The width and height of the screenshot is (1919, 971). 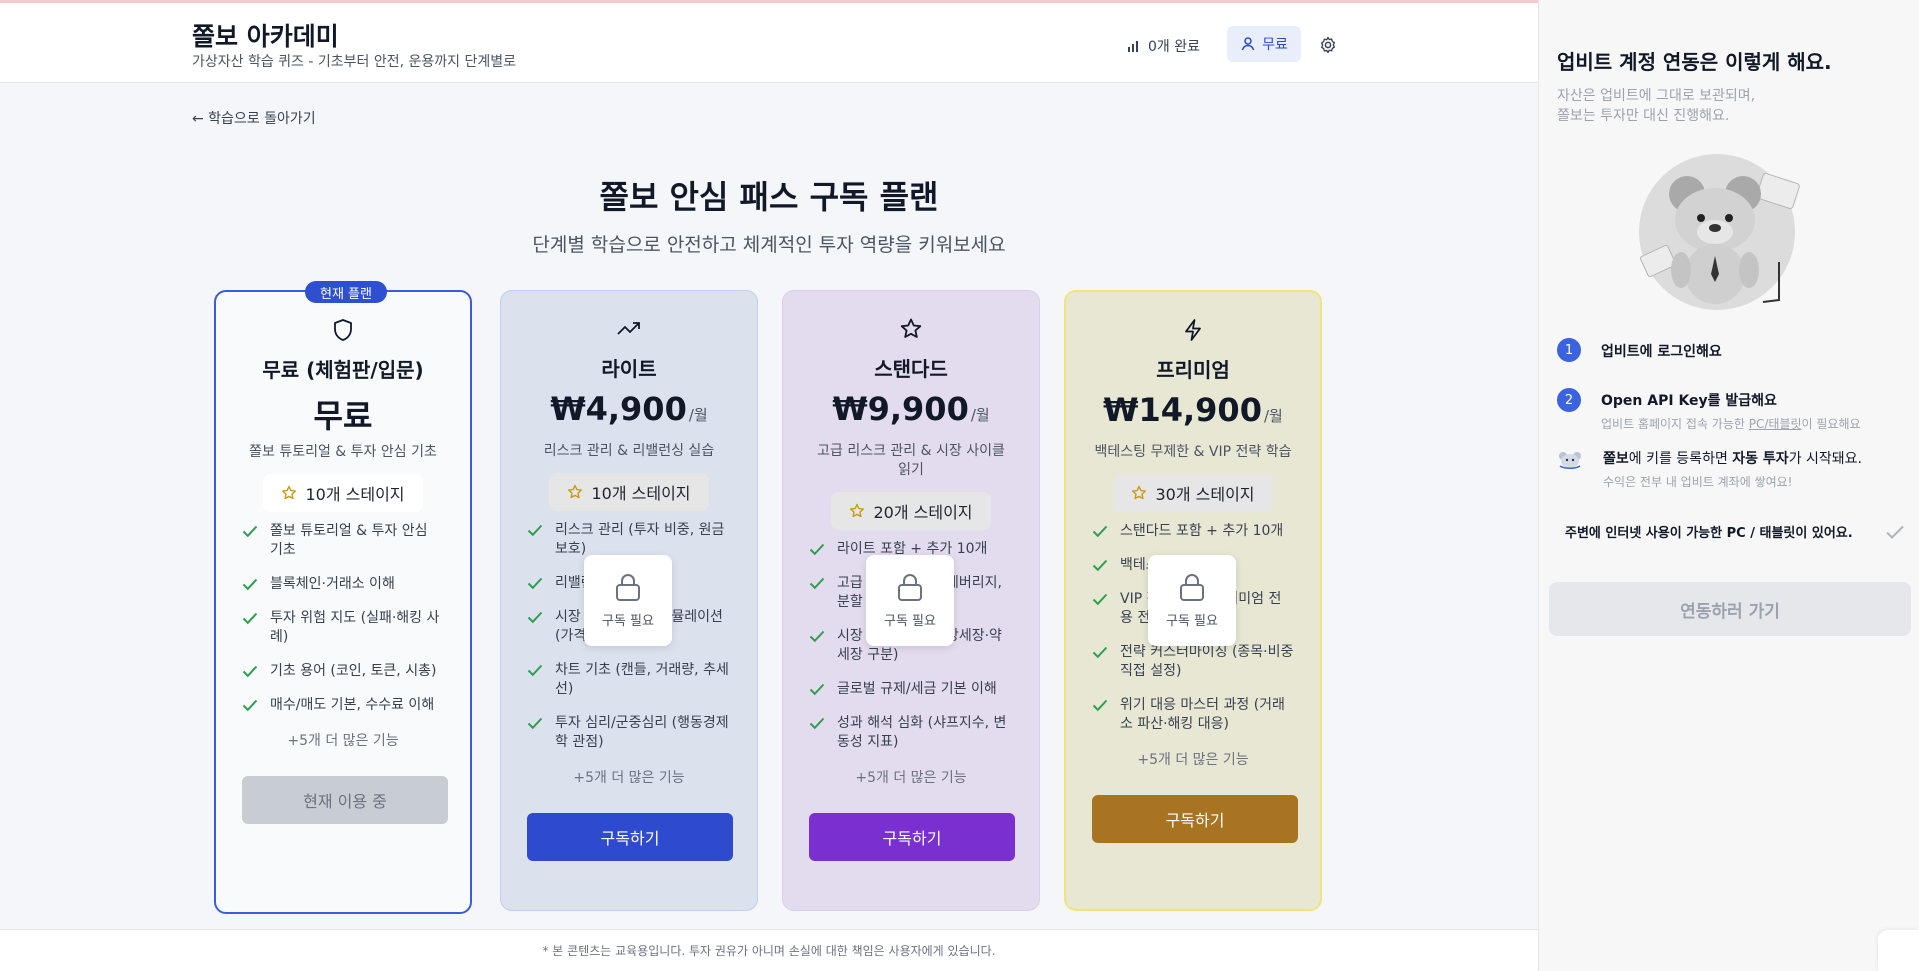 What do you see at coordinates (642, 679) in the screenshot?
I see `feature-text: 차트 기초 (캔들, 거래량, 추세선)` at bounding box center [642, 679].